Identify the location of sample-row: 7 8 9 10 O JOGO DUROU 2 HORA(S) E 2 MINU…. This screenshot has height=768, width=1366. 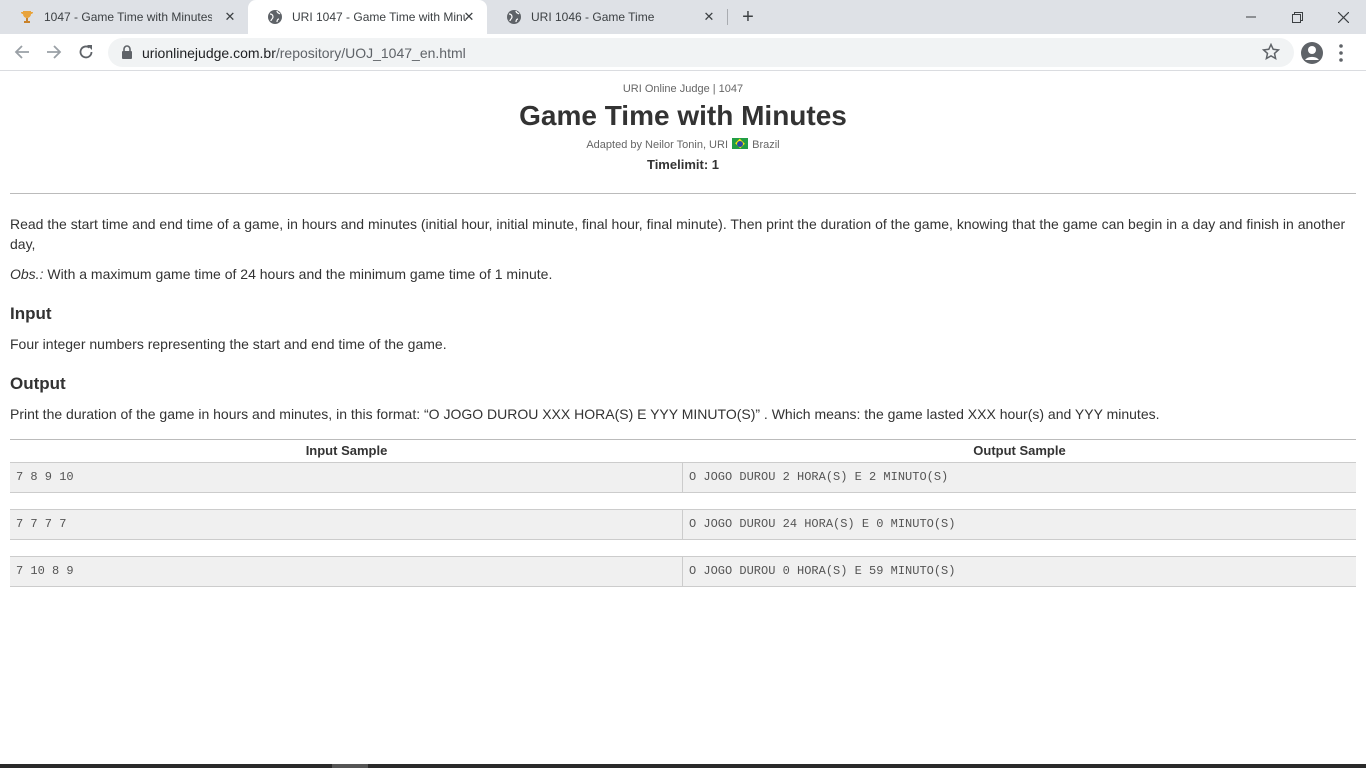
(683, 477).